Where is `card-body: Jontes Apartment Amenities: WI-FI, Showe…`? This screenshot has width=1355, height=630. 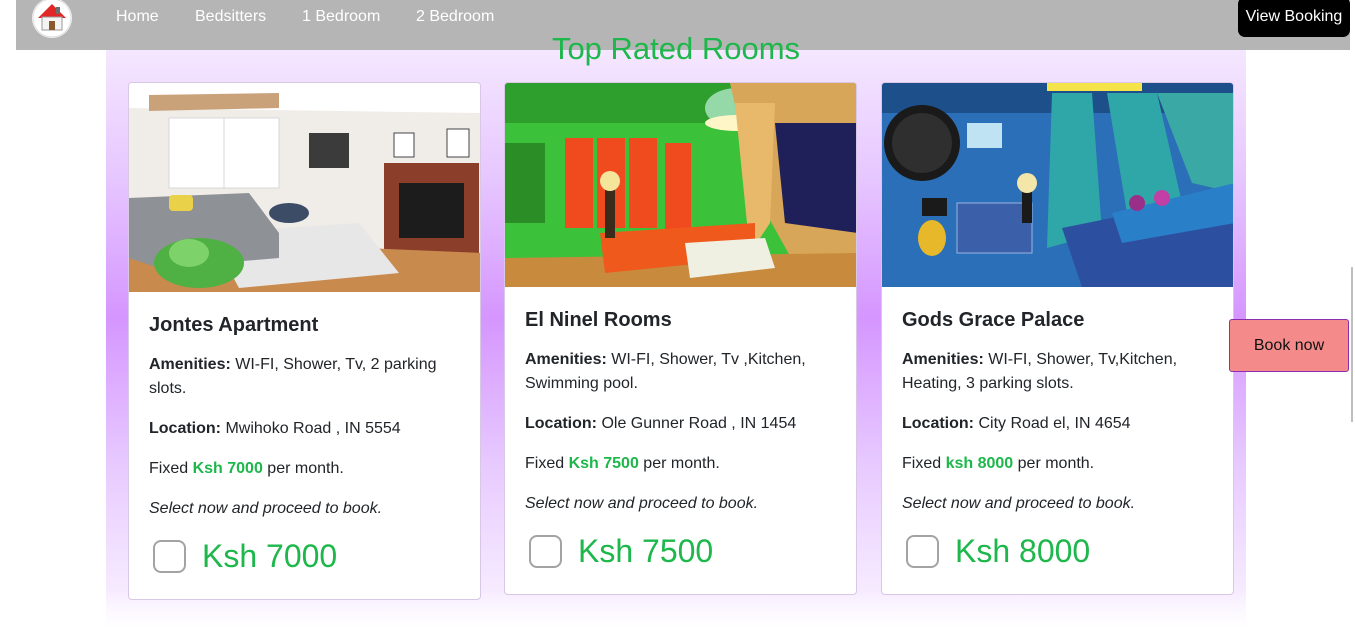
card-body: Jontes Apartment Amenities: WI-FI, Showe… is located at coordinates (305, 425).